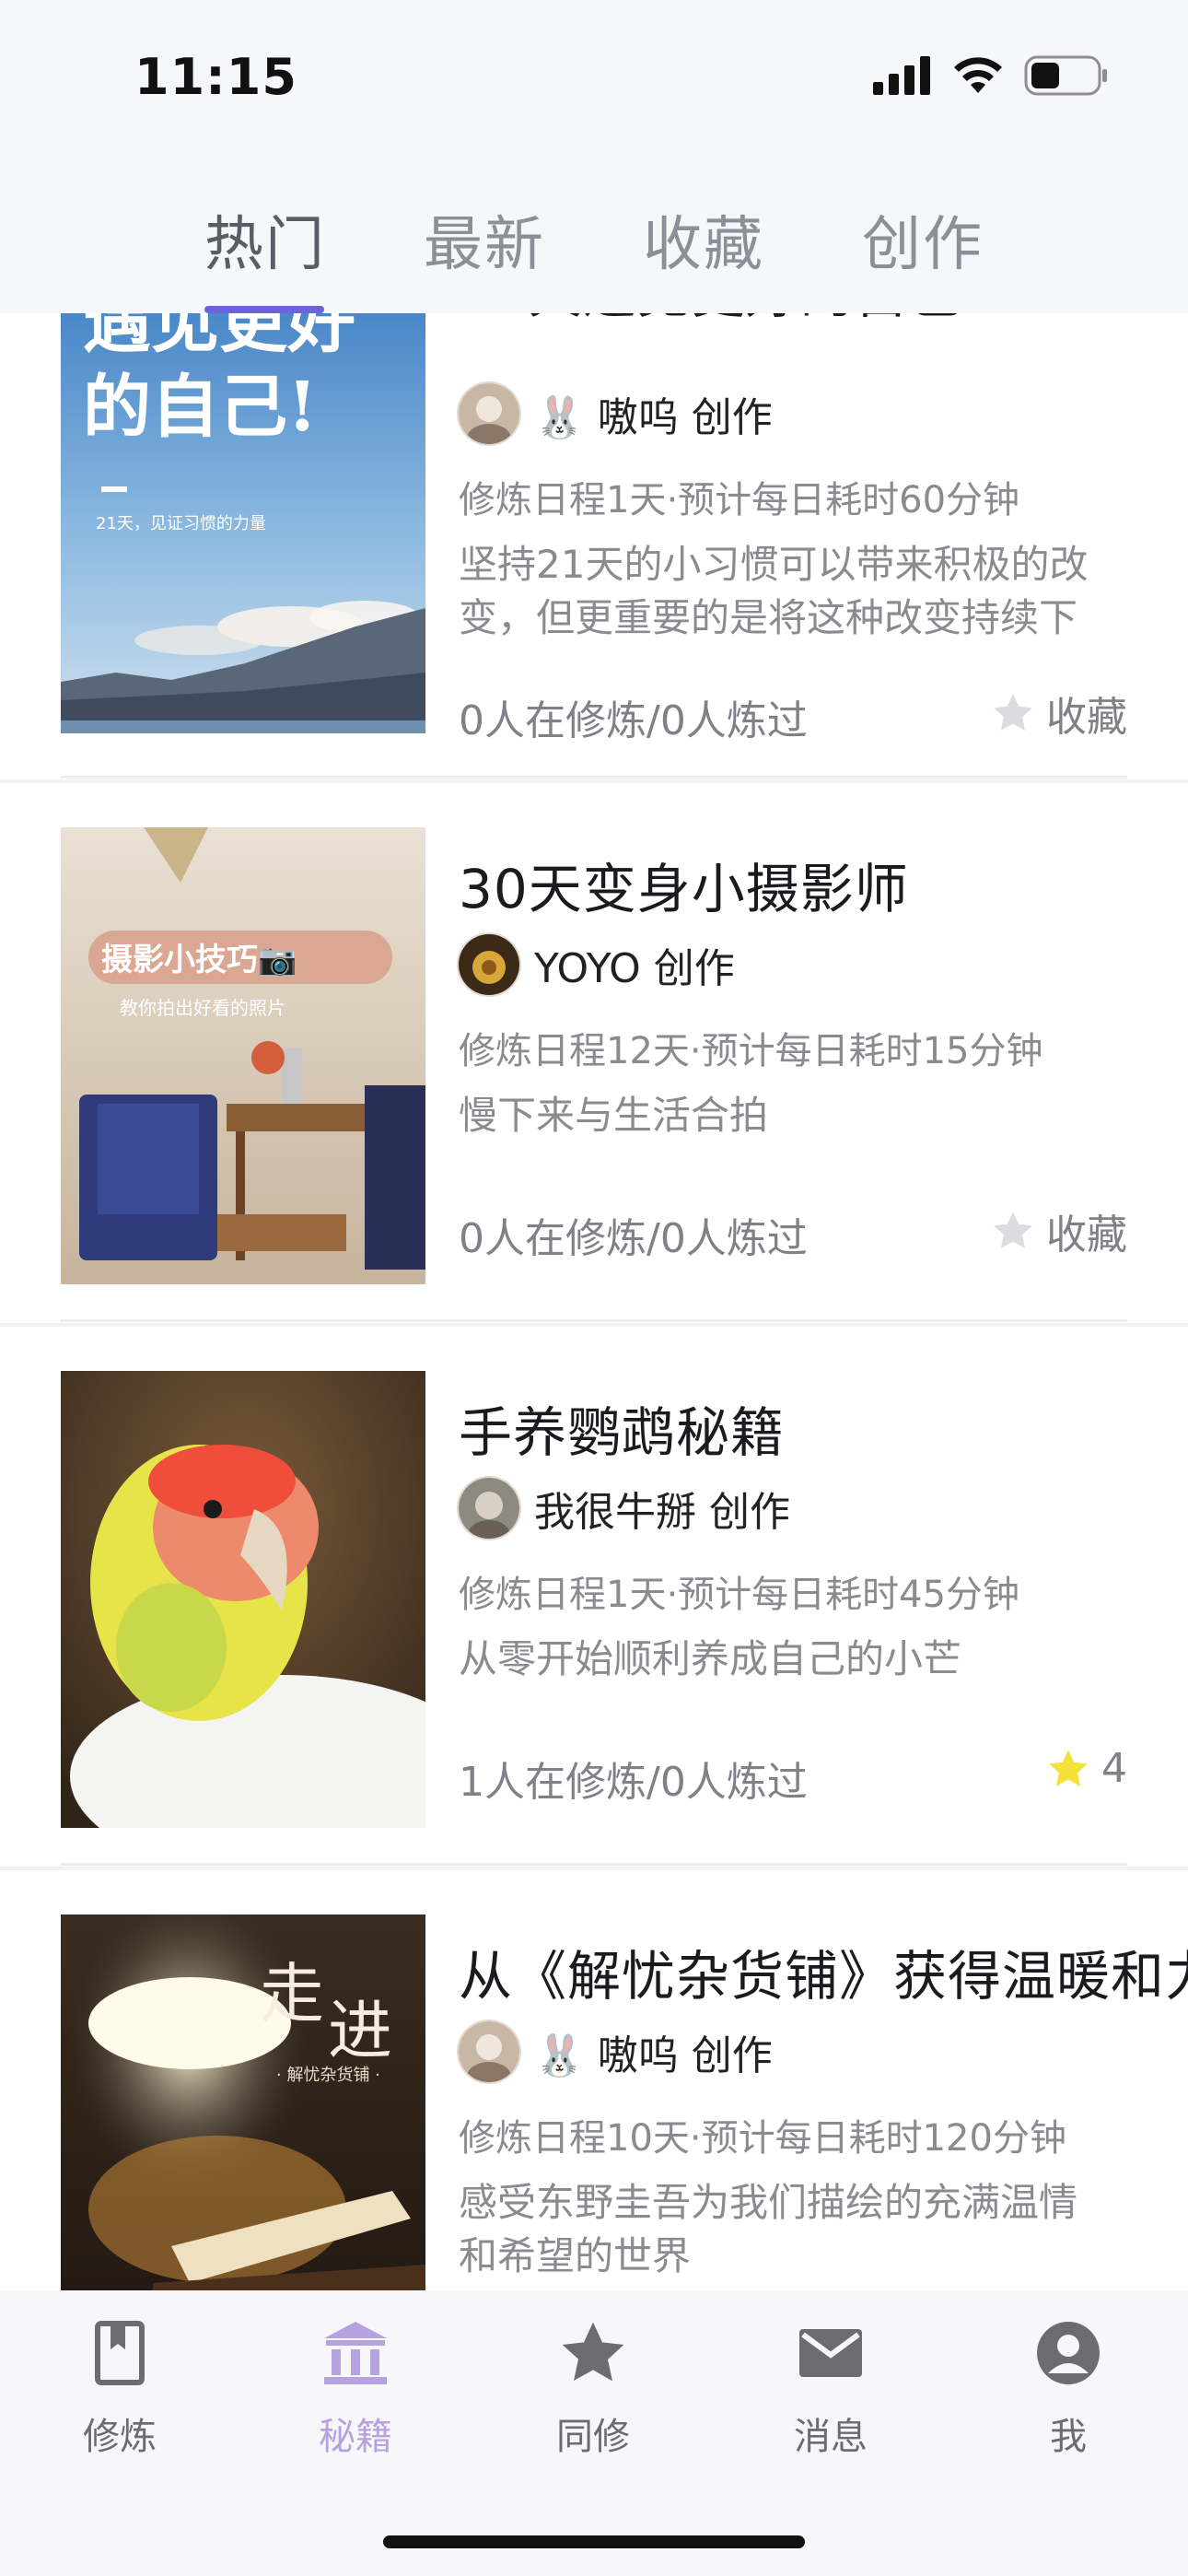  I want to click on tab-latest: 最新, so click(485, 239).